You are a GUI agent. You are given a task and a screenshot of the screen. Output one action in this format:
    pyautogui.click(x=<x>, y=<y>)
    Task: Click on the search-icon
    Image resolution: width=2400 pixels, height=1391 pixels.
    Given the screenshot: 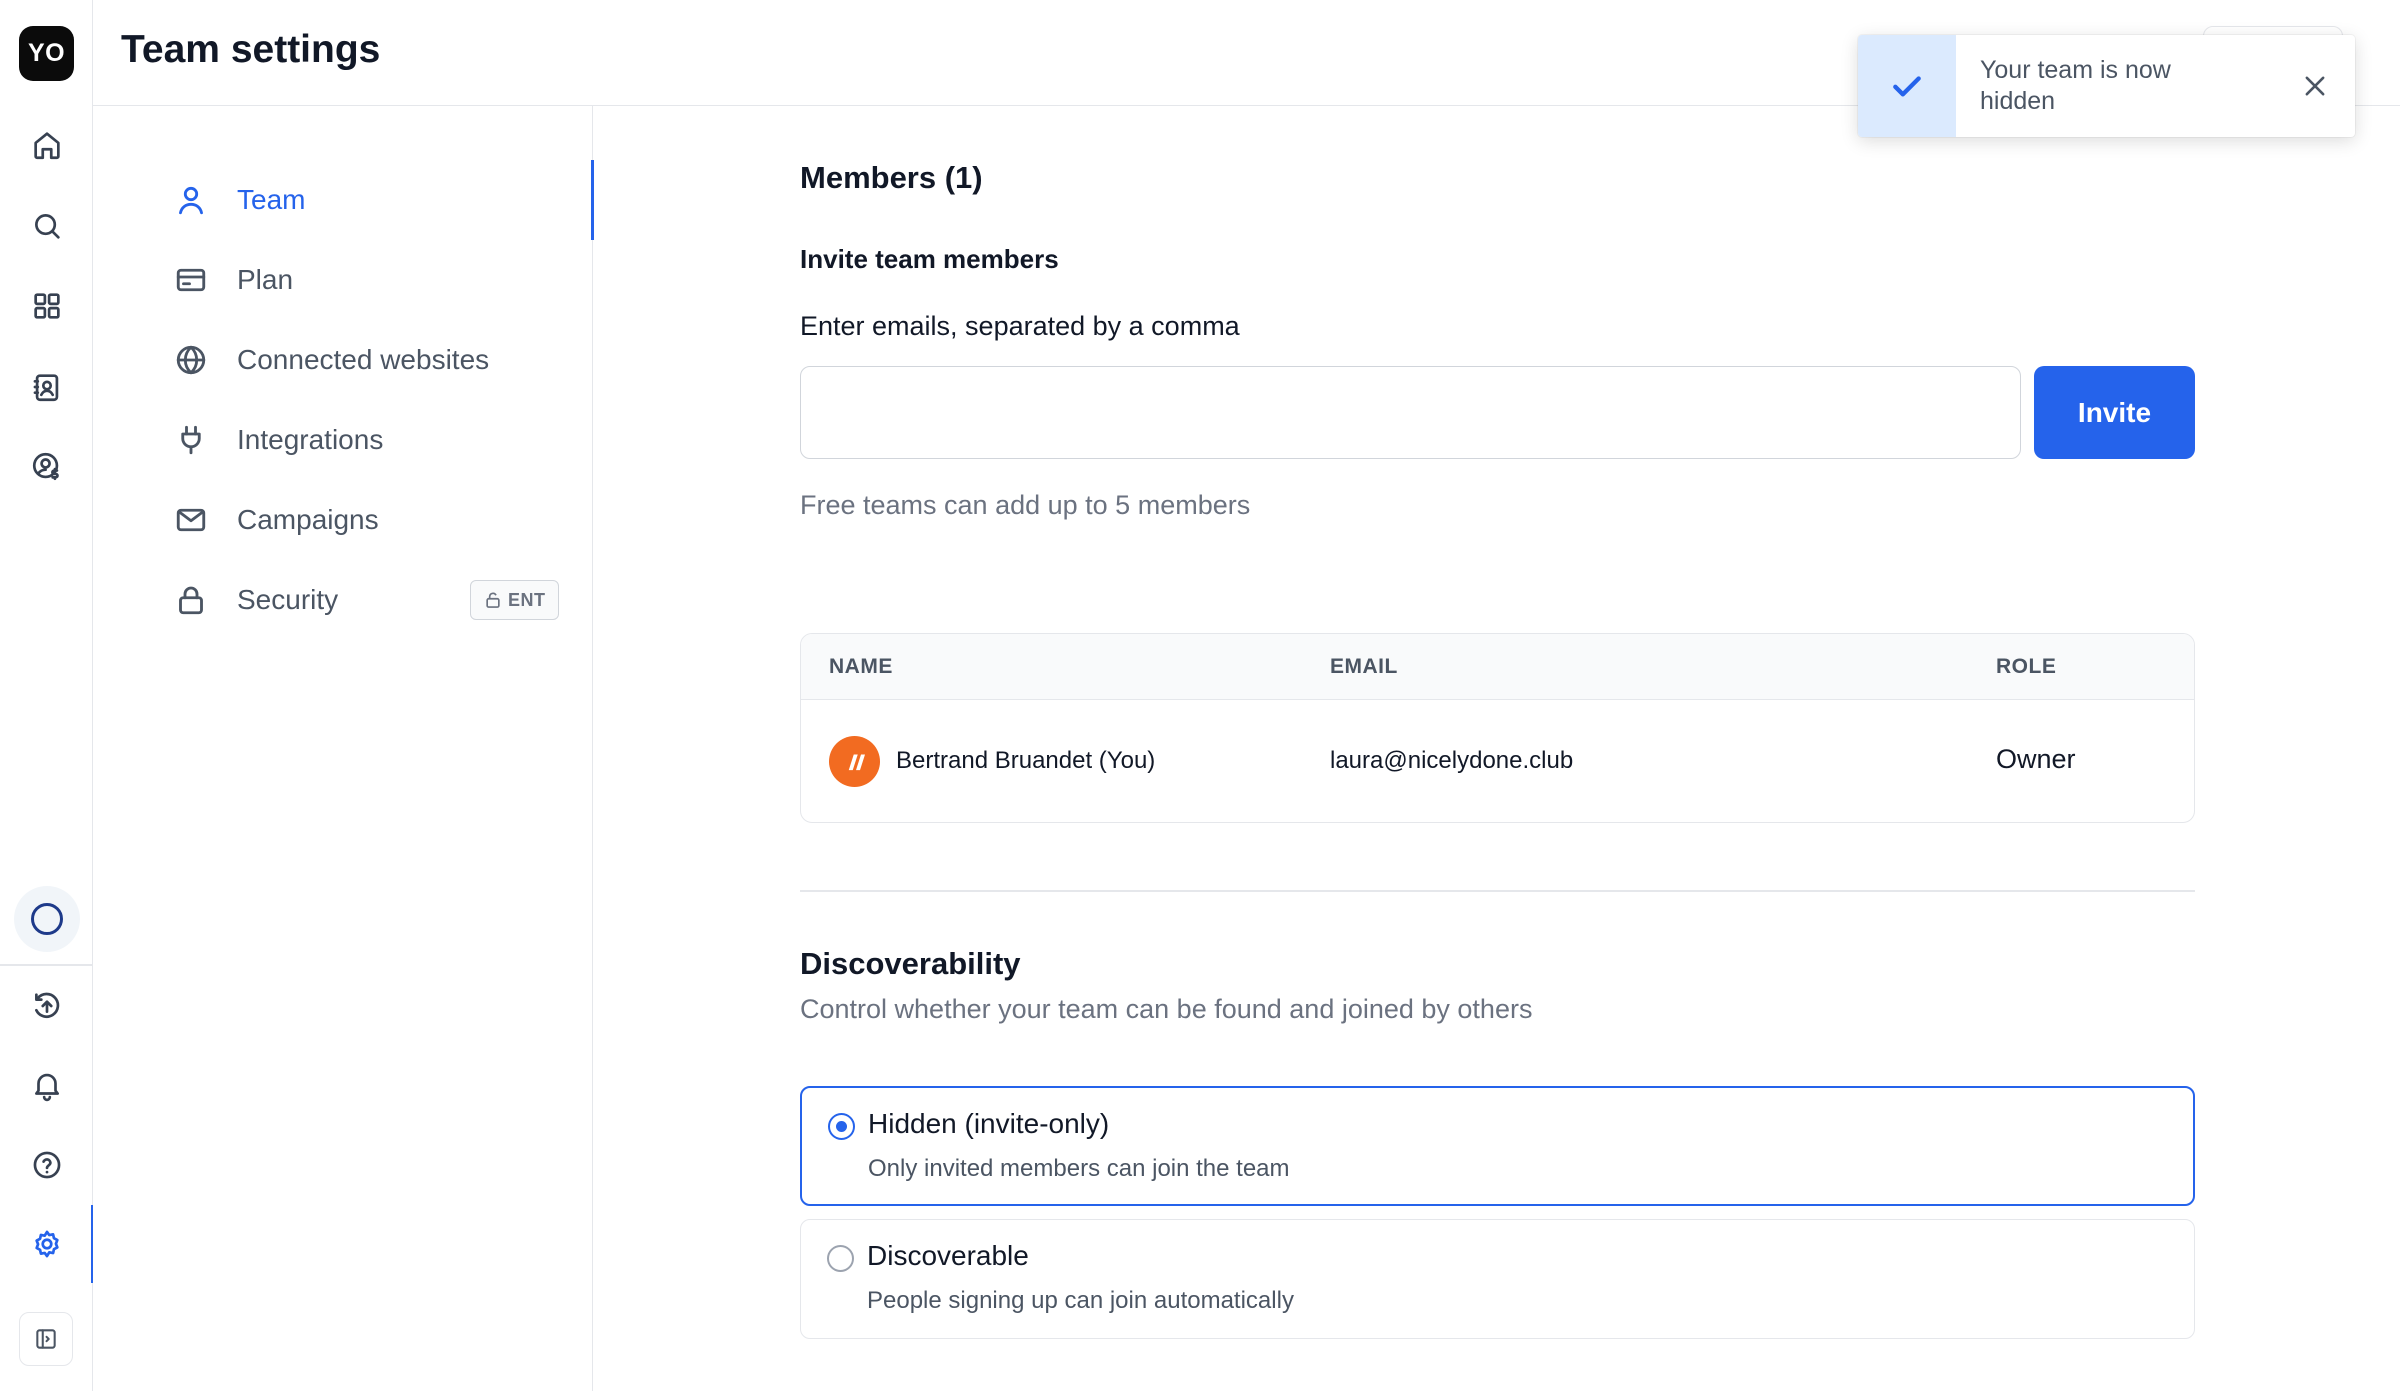 What is the action you would take?
    pyautogui.click(x=47, y=226)
    